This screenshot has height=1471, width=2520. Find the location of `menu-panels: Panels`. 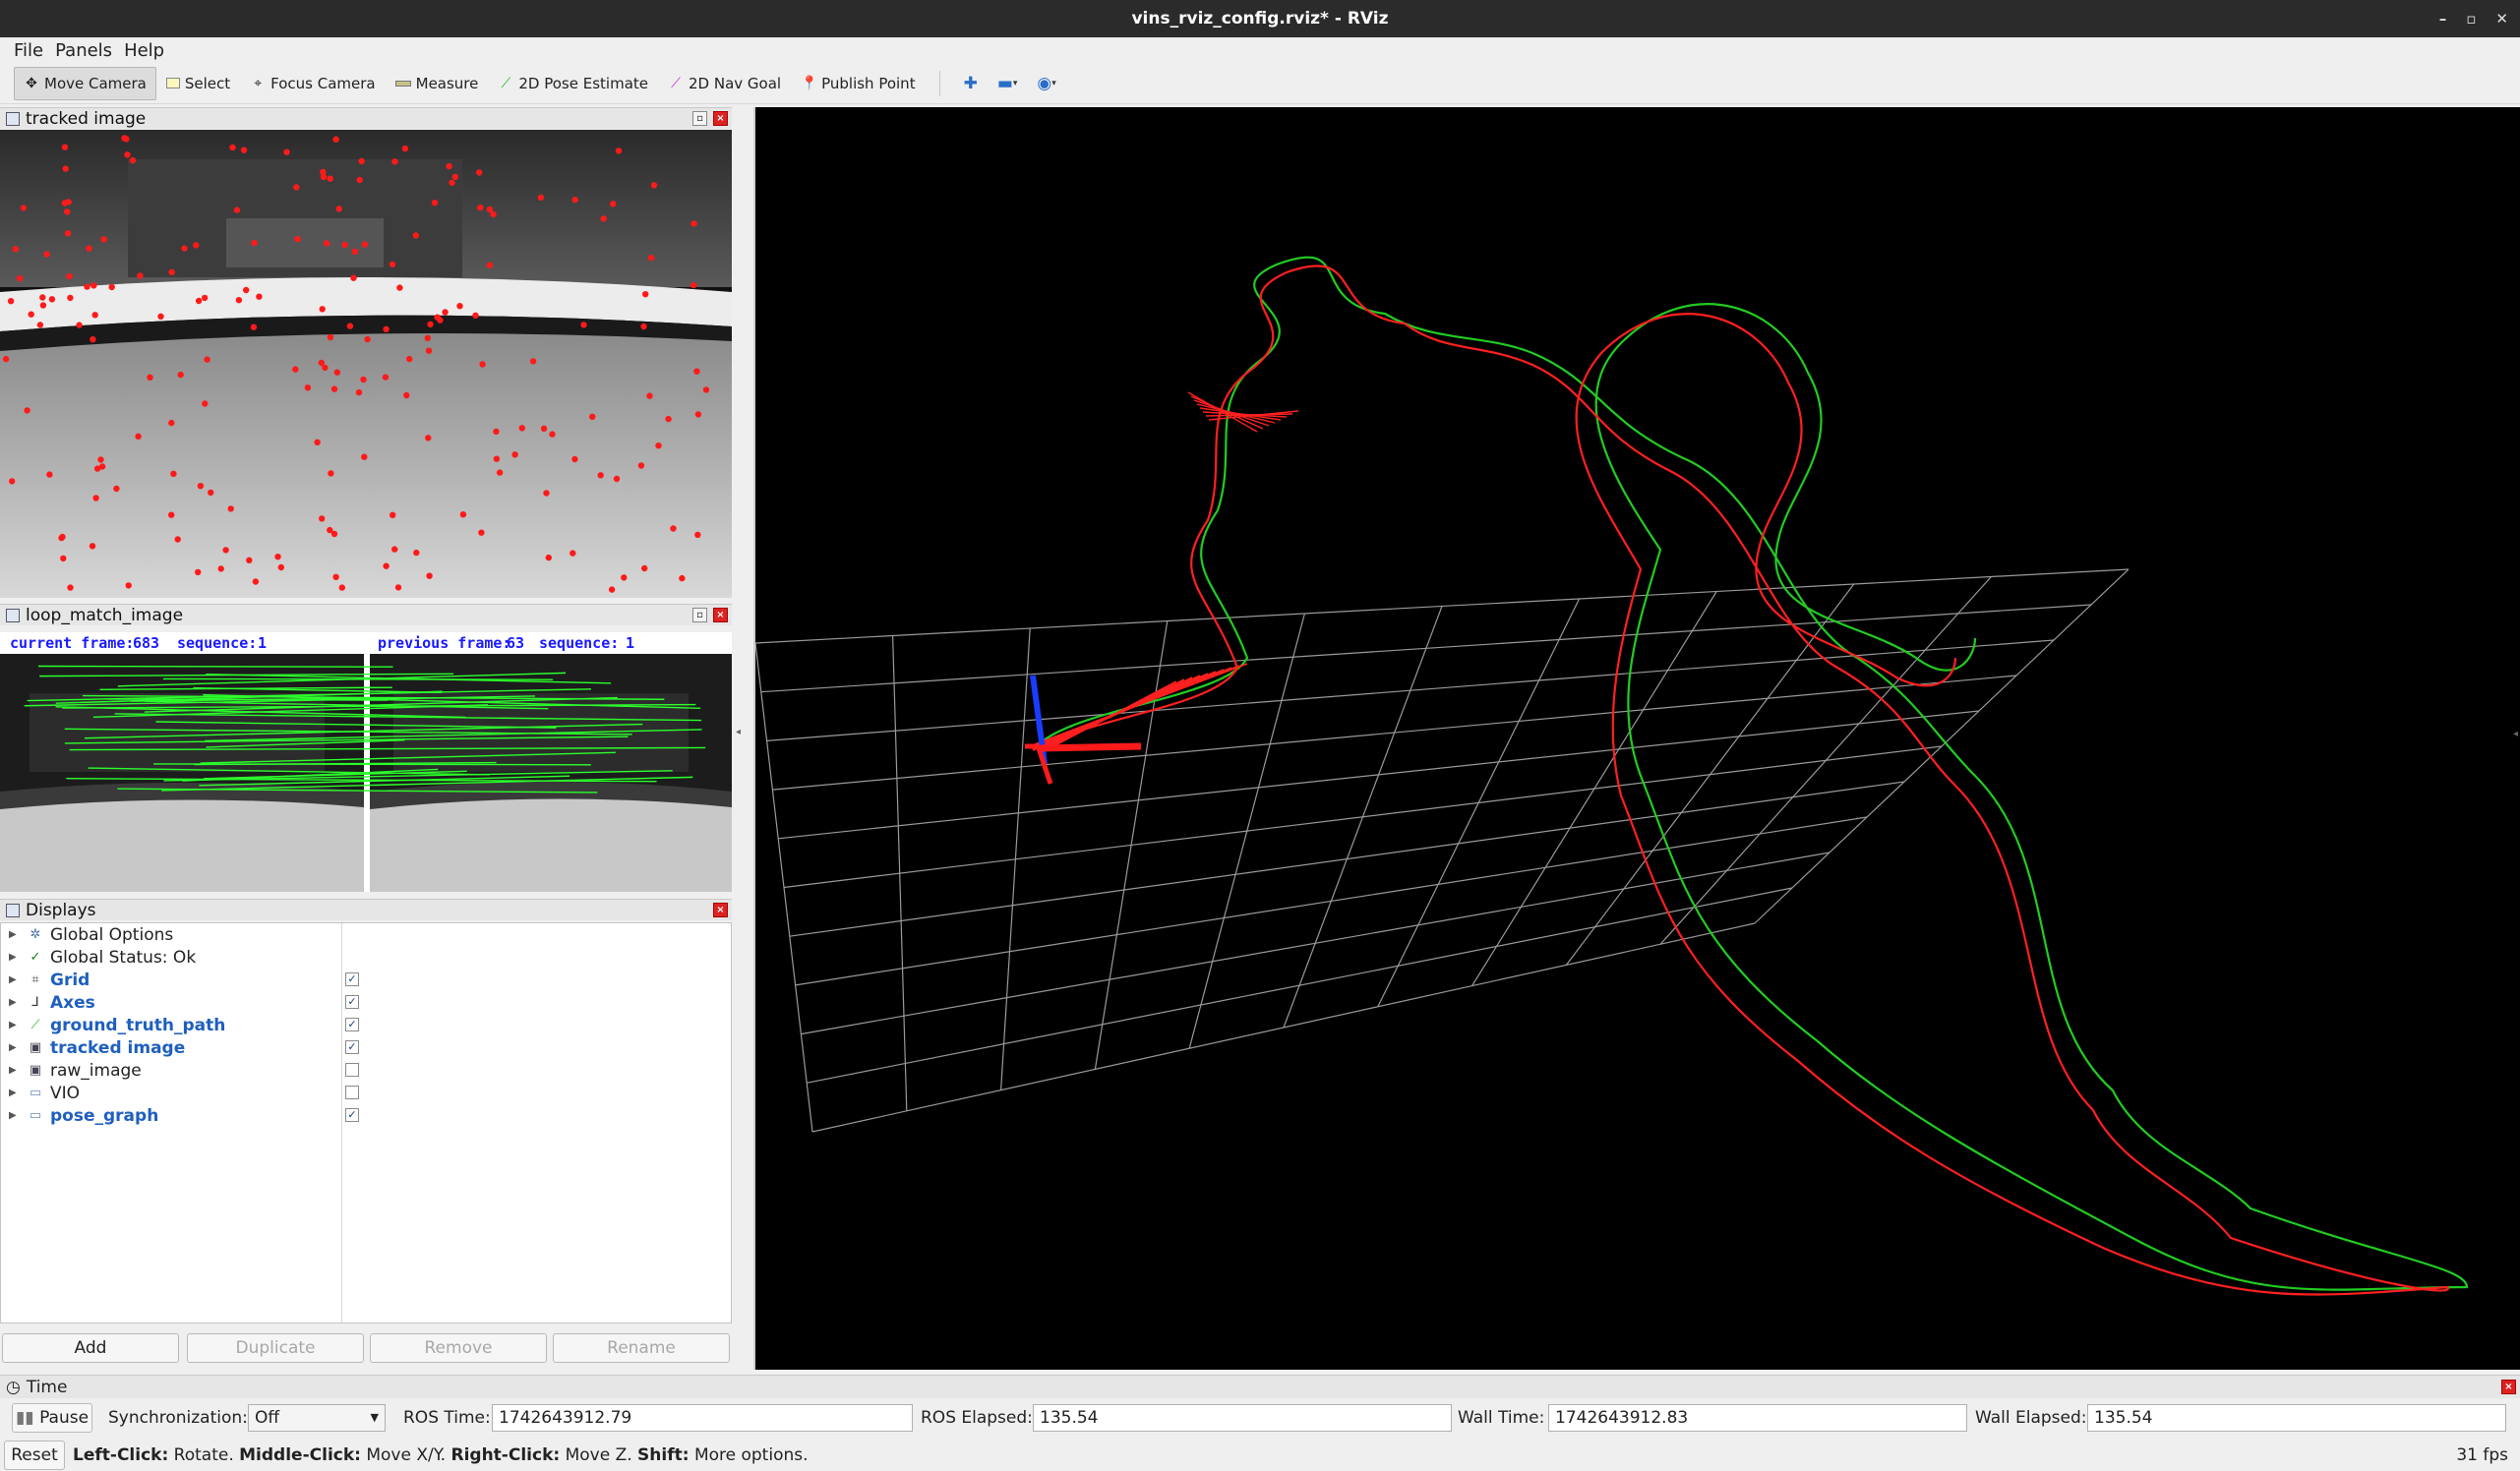

menu-panels: Panels is located at coordinates (83, 51).